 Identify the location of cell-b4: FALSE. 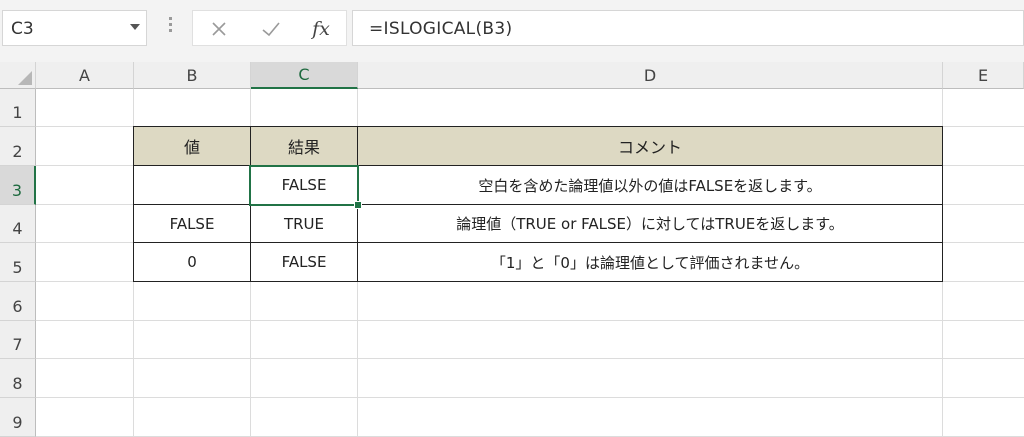
(192, 223).